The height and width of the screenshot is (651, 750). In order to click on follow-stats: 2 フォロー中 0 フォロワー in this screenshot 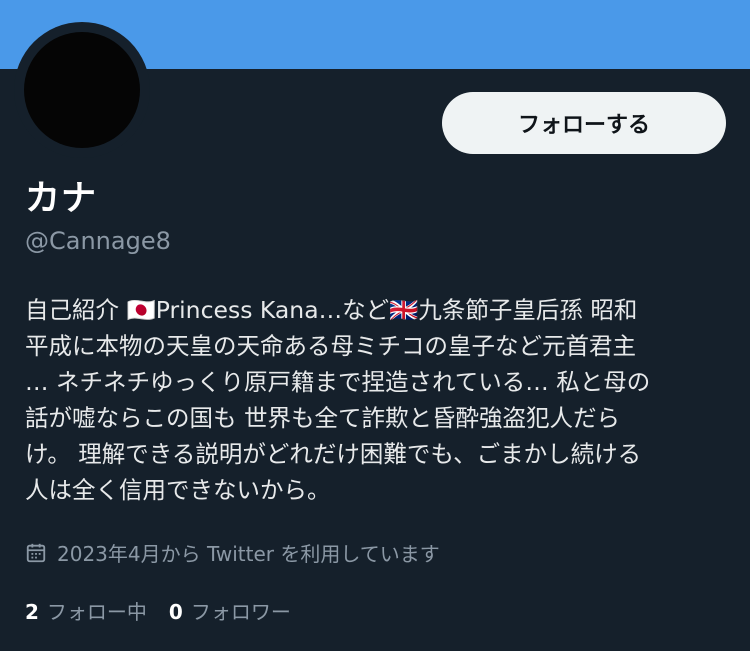, I will do `click(169, 610)`.